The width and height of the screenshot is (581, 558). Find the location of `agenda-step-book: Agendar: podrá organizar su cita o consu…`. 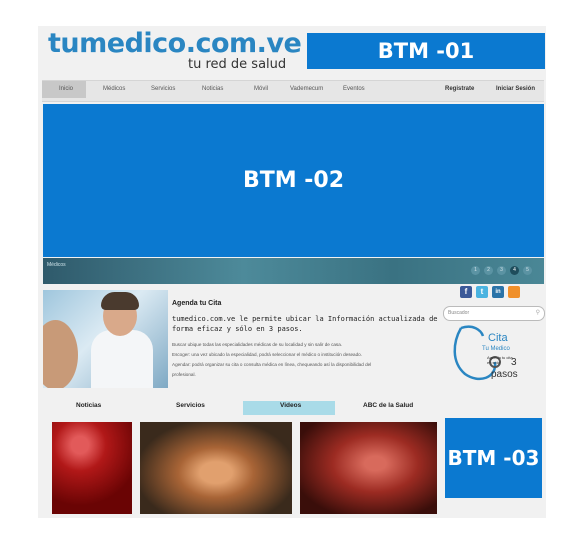

agenda-step-book: Agendar: podrá organizar su cita o consu… is located at coordinates (272, 364).